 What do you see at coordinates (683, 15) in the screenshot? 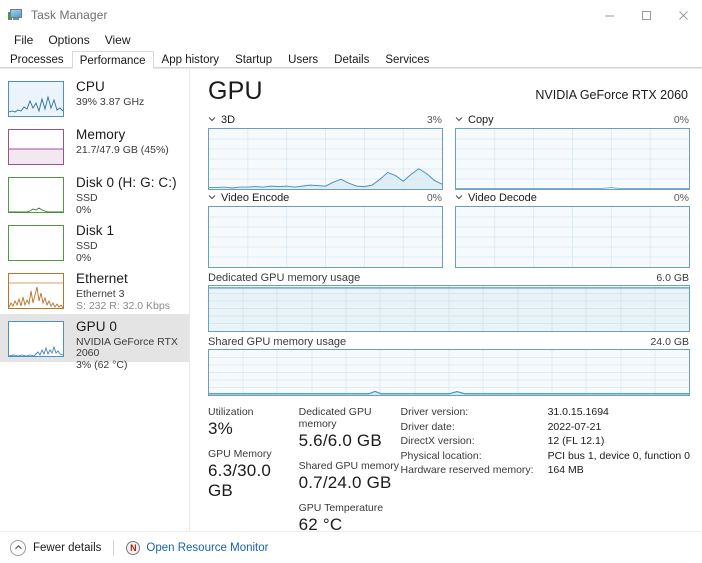
I see `close-button` at bounding box center [683, 15].